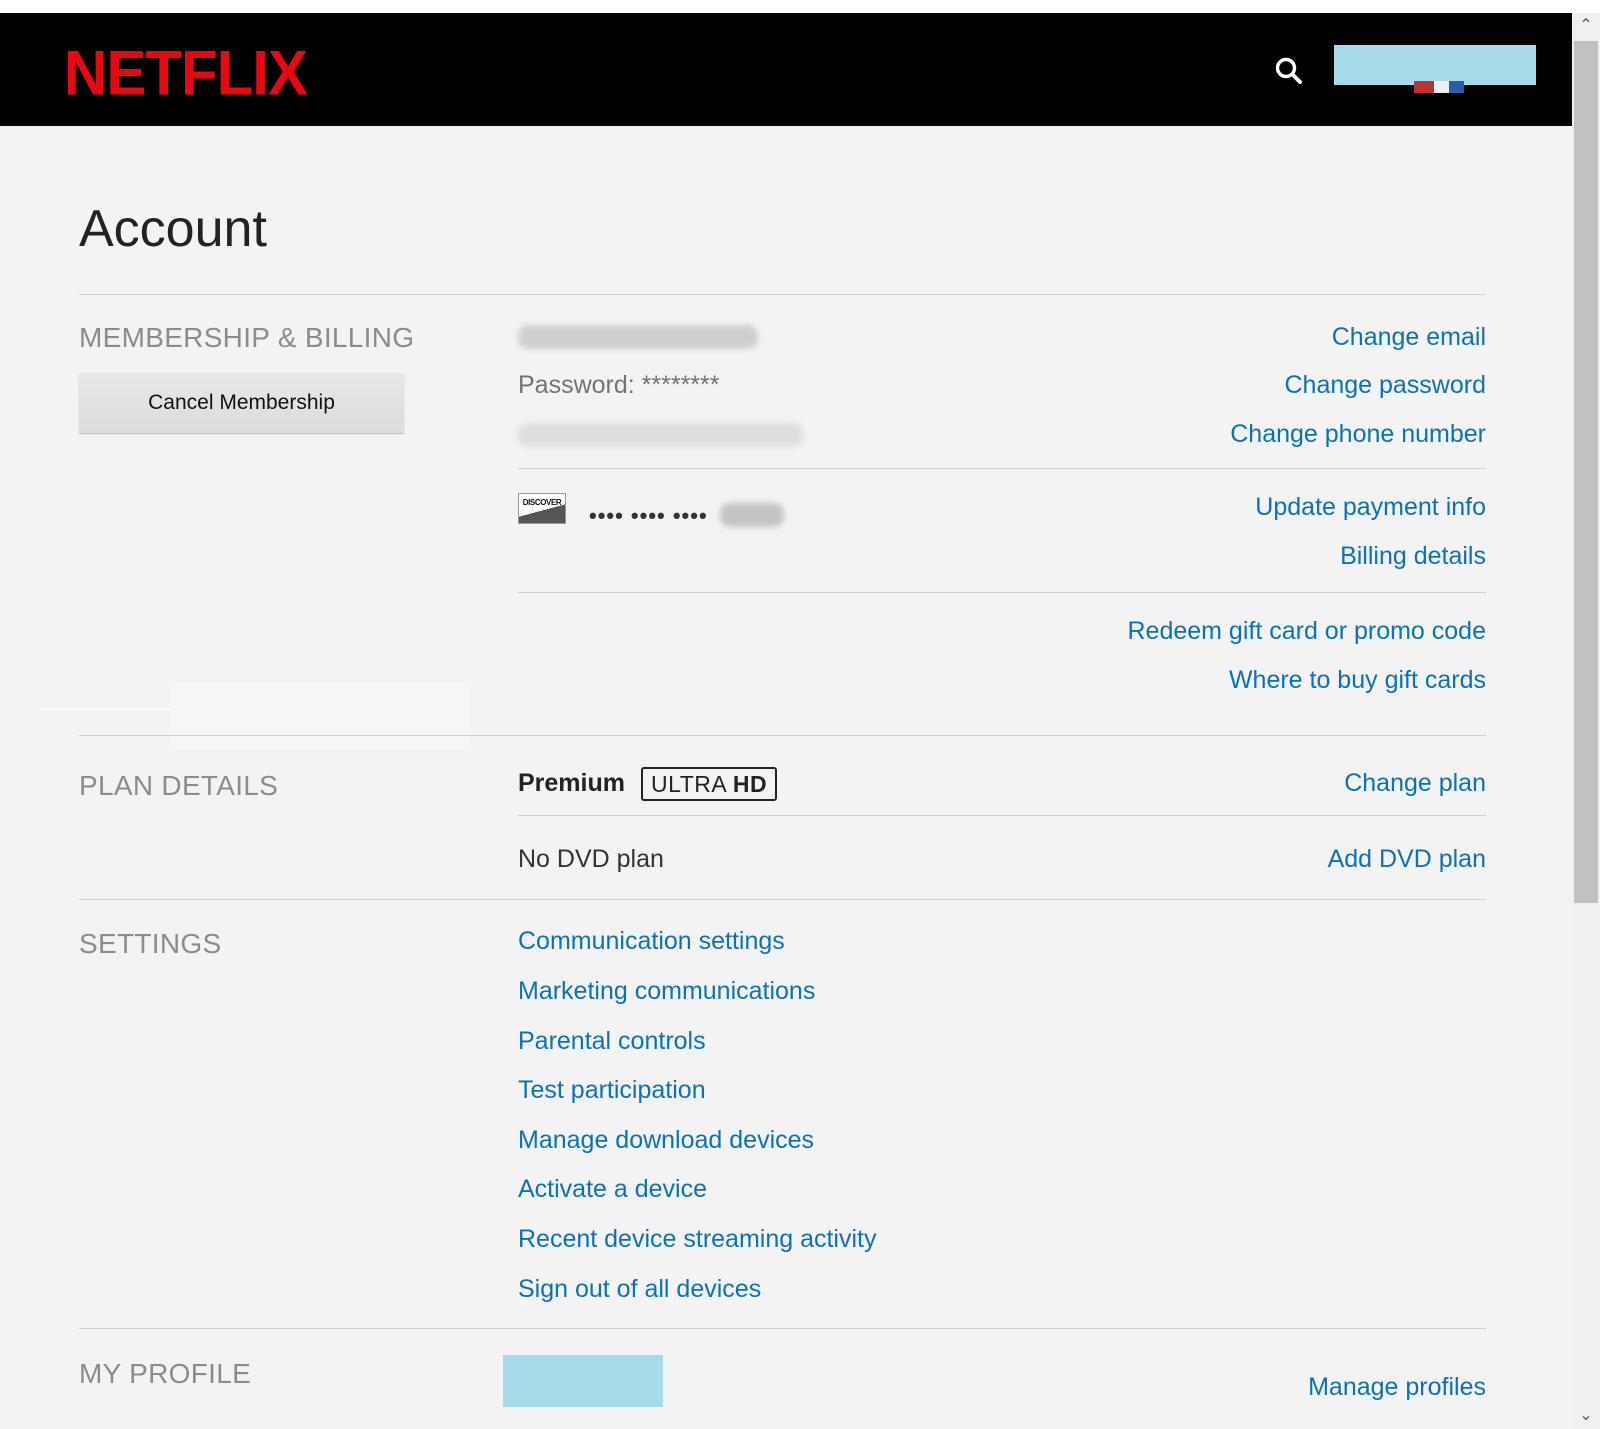  I want to click on settings-label: SETTINGS, so click(150, 943).